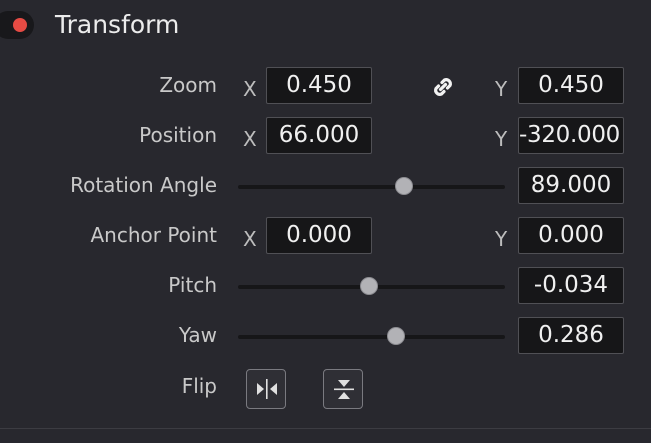 This screenshot has height=443, width=651. Describe the element at coordinates (368, 286) in the screenshot. I see `pitch-slider-handle` at that location.